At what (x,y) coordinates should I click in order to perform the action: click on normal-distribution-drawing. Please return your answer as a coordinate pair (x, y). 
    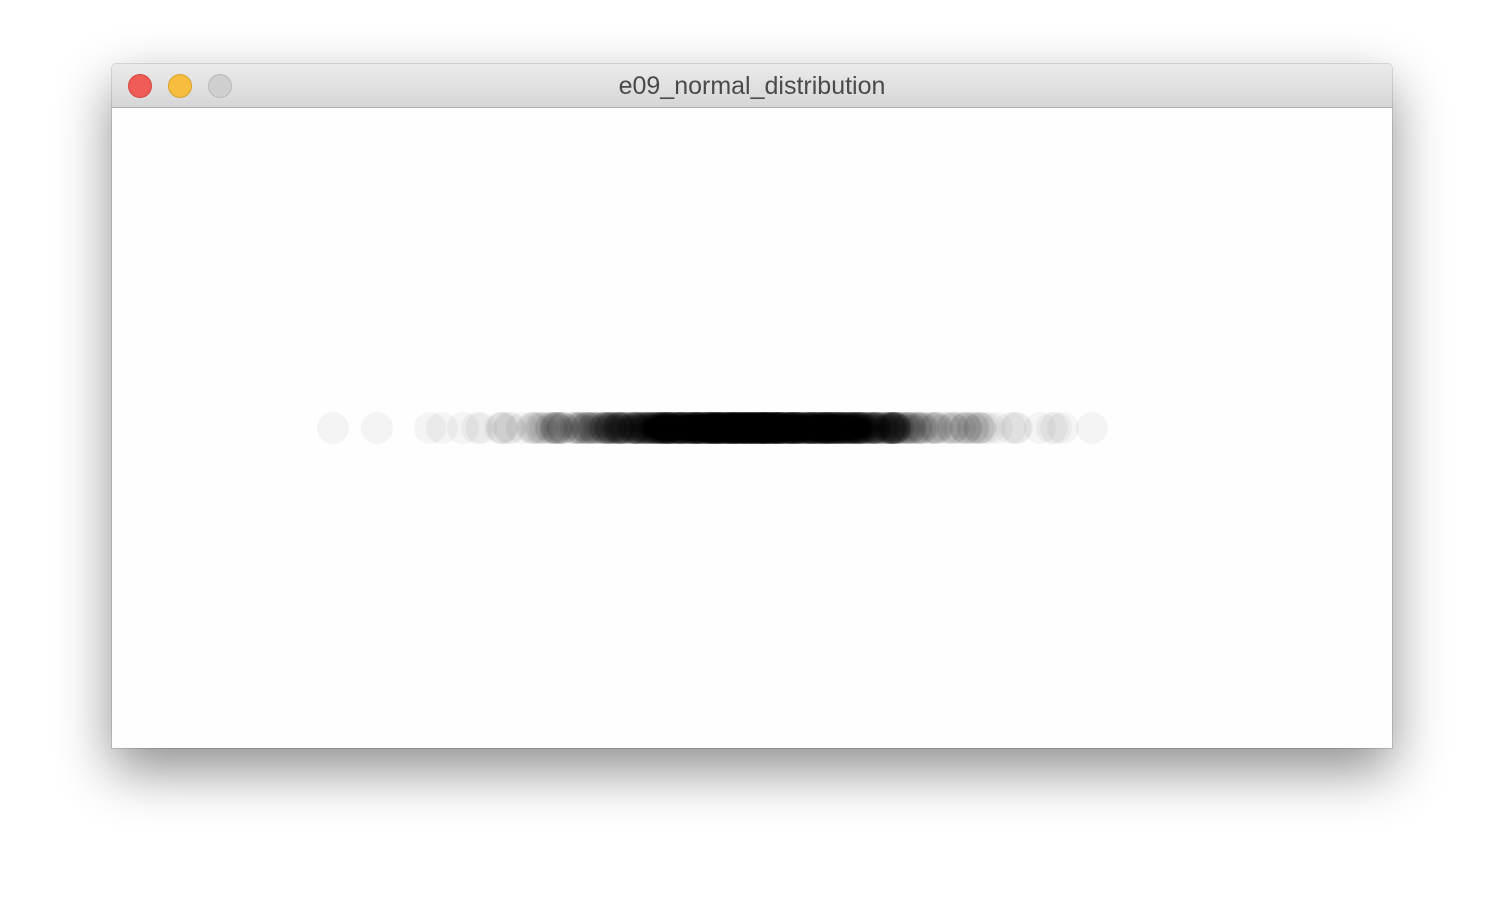
    Looking at the image, I should click on (712, 428).